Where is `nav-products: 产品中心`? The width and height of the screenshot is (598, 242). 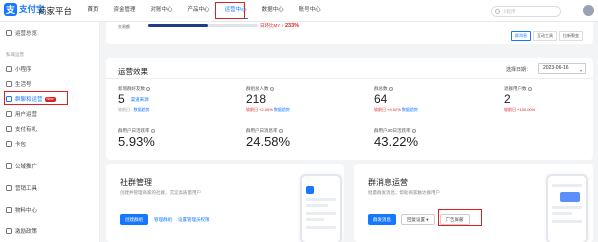 nav-products: 产品中心 is located at coordinates (198, 11).